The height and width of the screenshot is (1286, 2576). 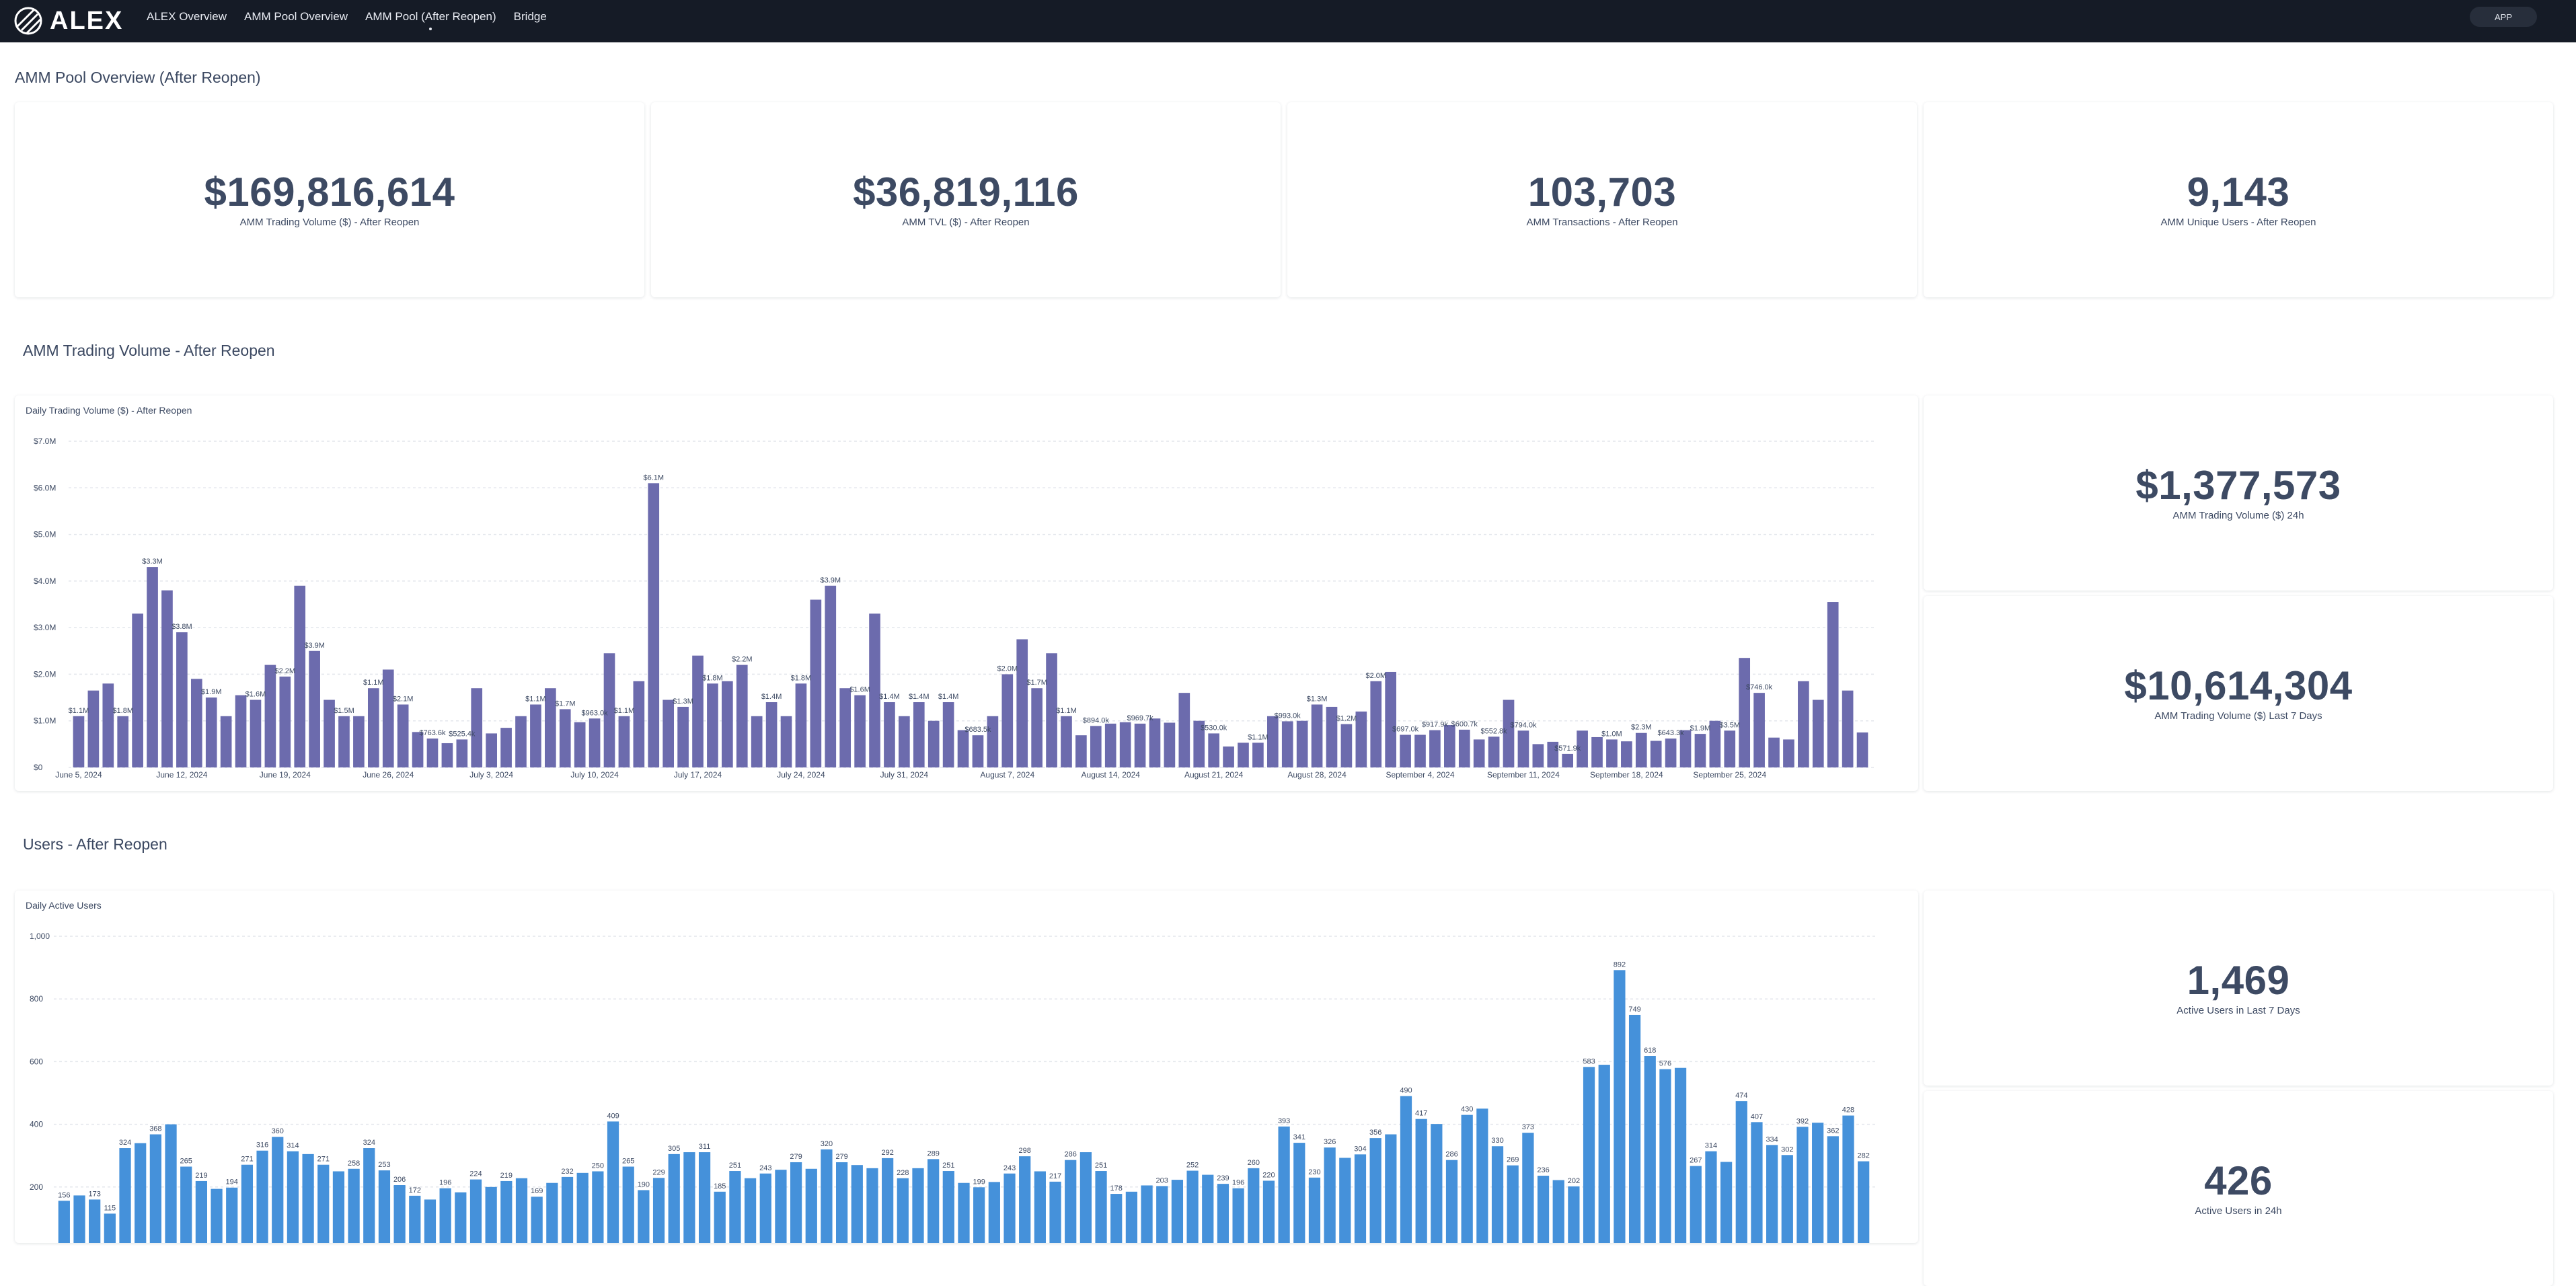 What do you see at coordinates (859, 690) in the screenshot?
I see `data-label: $1.6M` at bounding box center [859, 690].